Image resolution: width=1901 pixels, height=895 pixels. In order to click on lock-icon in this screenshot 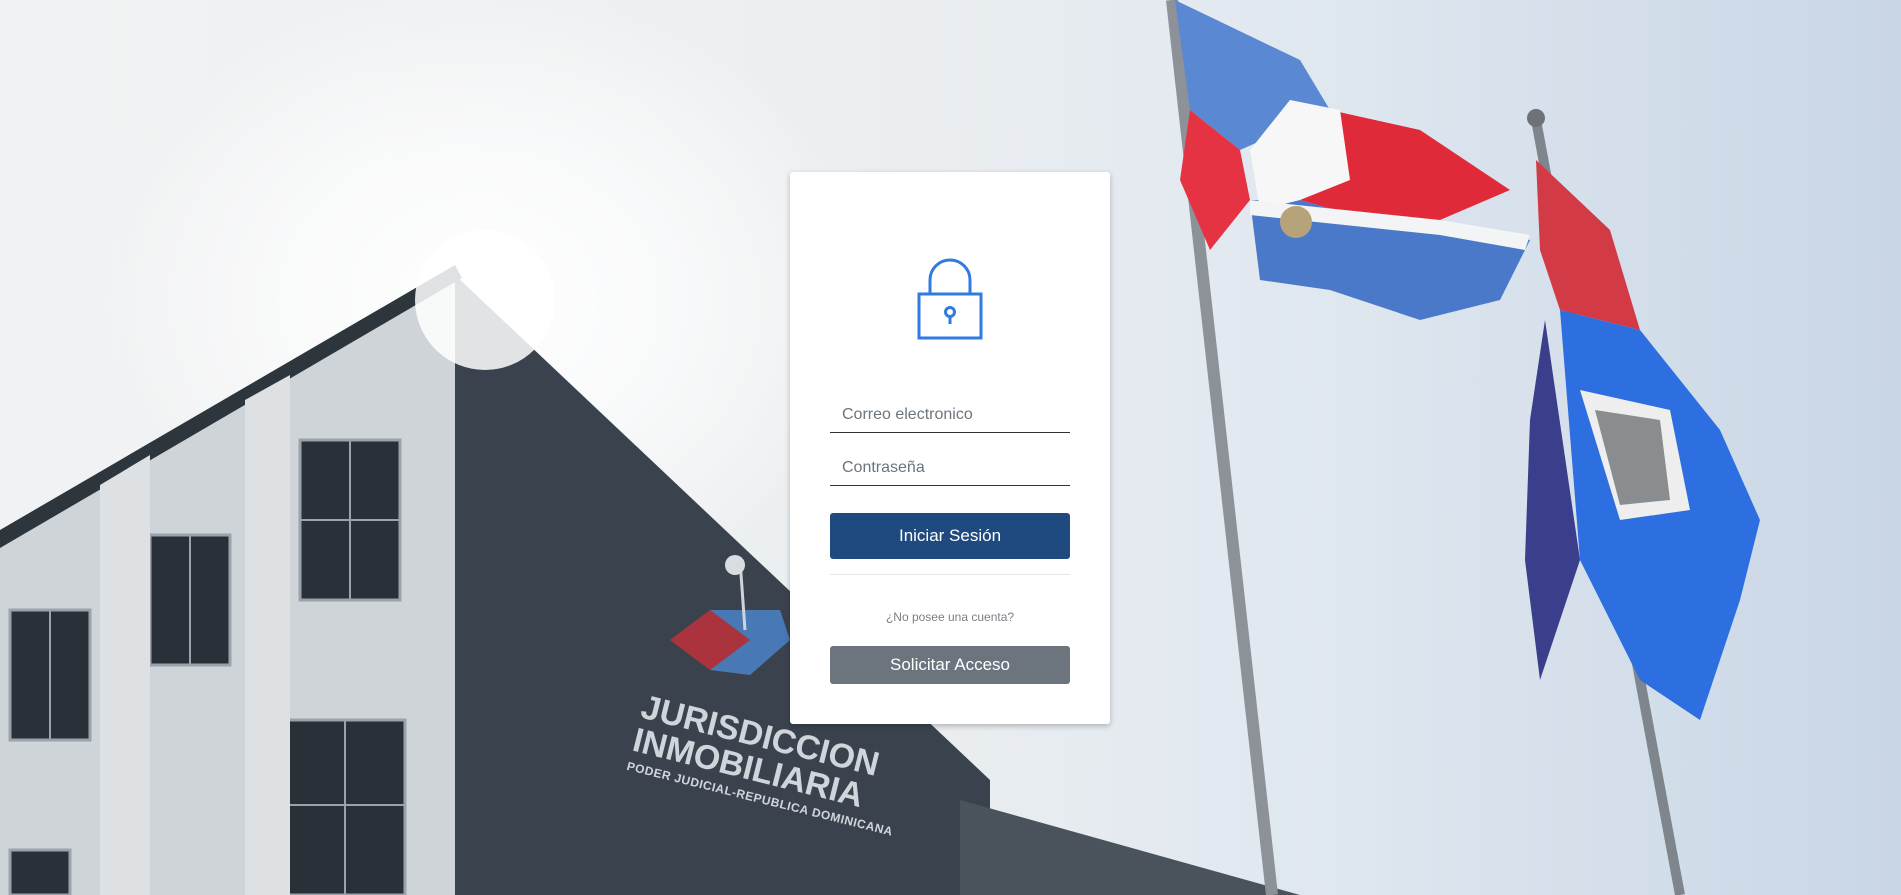, I will do `click(950, 299)`.